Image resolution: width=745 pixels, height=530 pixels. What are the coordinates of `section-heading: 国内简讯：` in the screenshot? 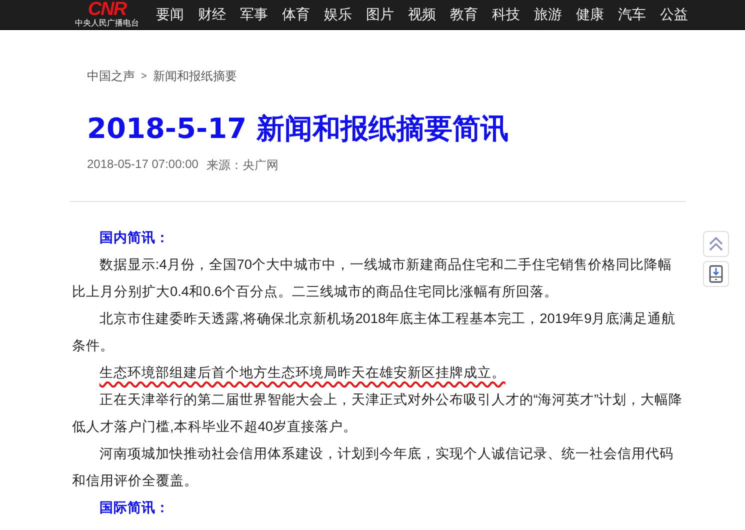 It's located at (134, 238).